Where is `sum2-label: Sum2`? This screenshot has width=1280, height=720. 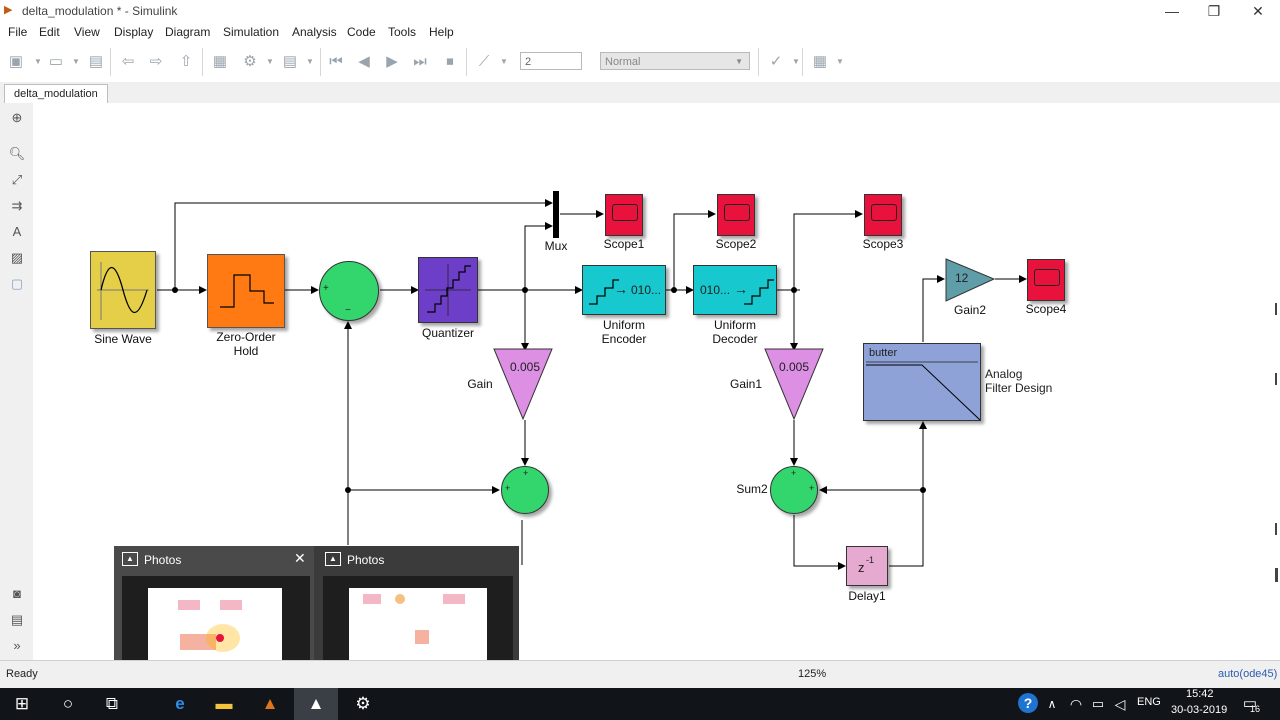
sum2-label: Sum2 is located at coordinates (752, 489).